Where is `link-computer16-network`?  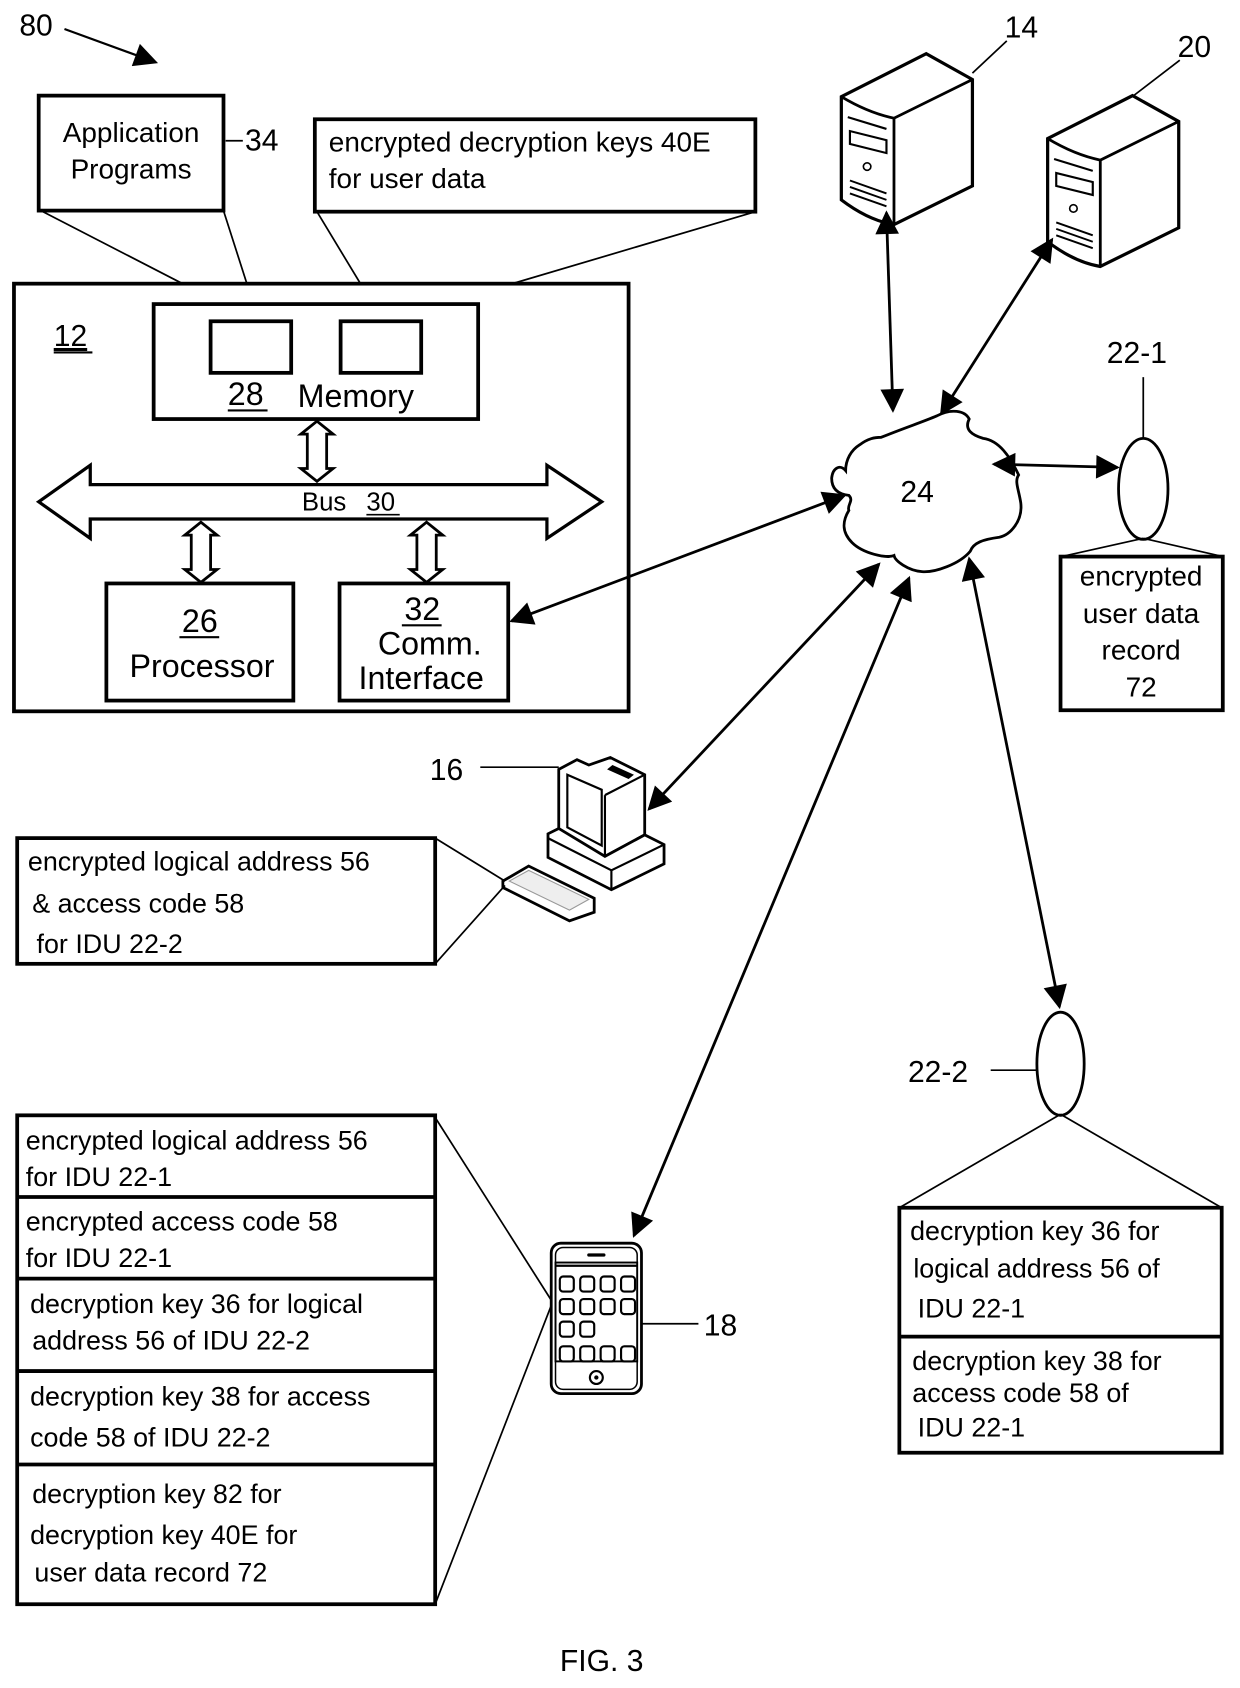 link-computer16-network is located at coordinates (764, 686).